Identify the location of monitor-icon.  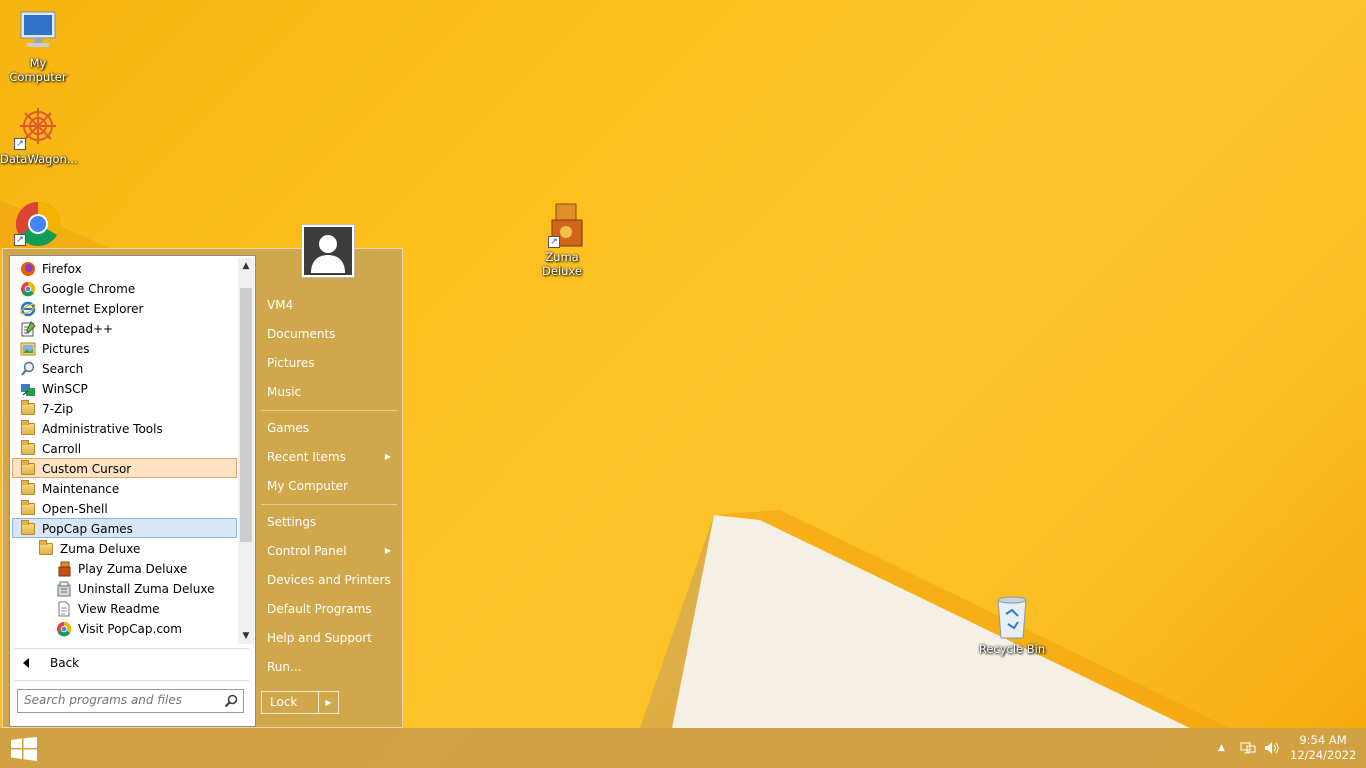
(38, 31).